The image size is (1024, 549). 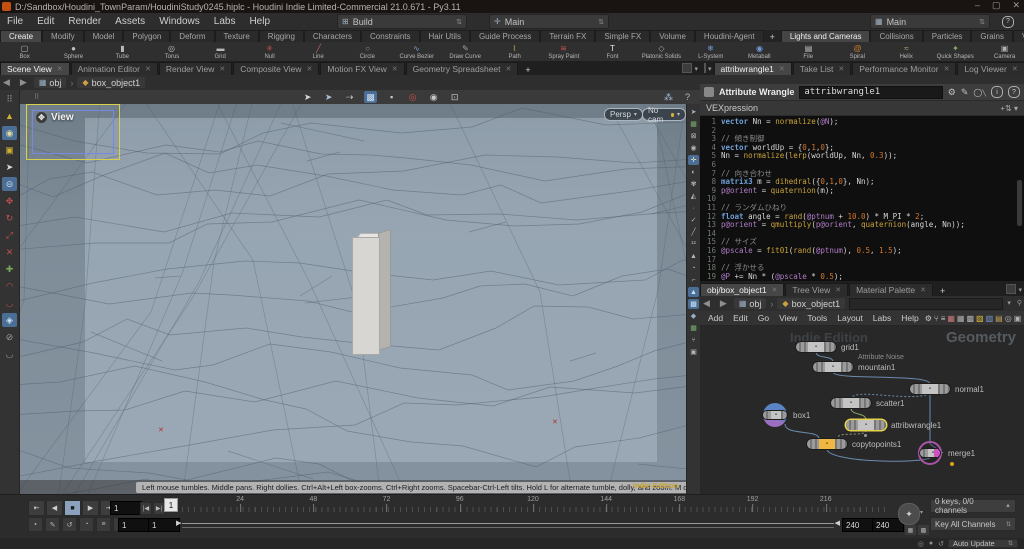 I want to click on forward-arrow-icon: ▶, so click(x=23, y=82).